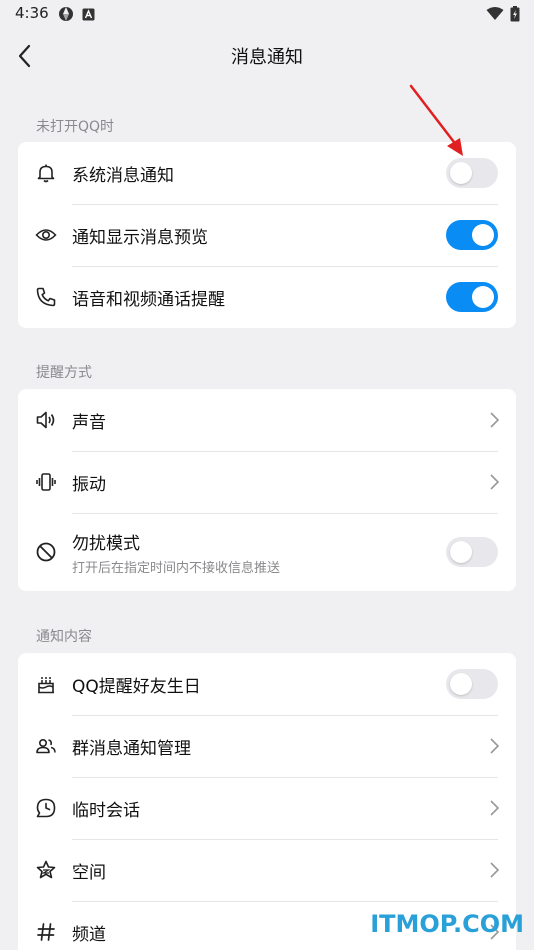  I want to click on phone-icon, so click(46, 297).